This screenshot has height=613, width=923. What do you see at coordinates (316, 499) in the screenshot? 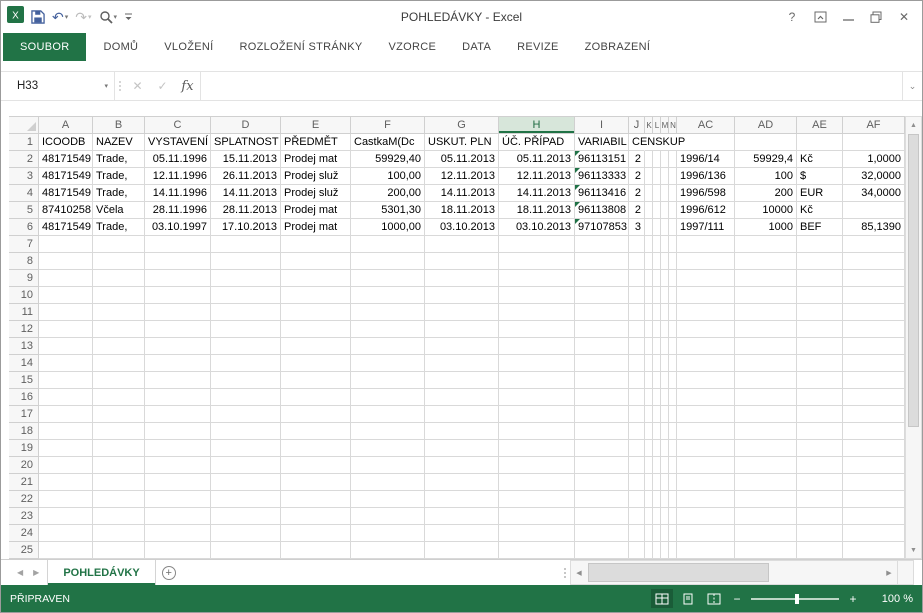
I see `cell-E22` at bounding box center [316, 499].